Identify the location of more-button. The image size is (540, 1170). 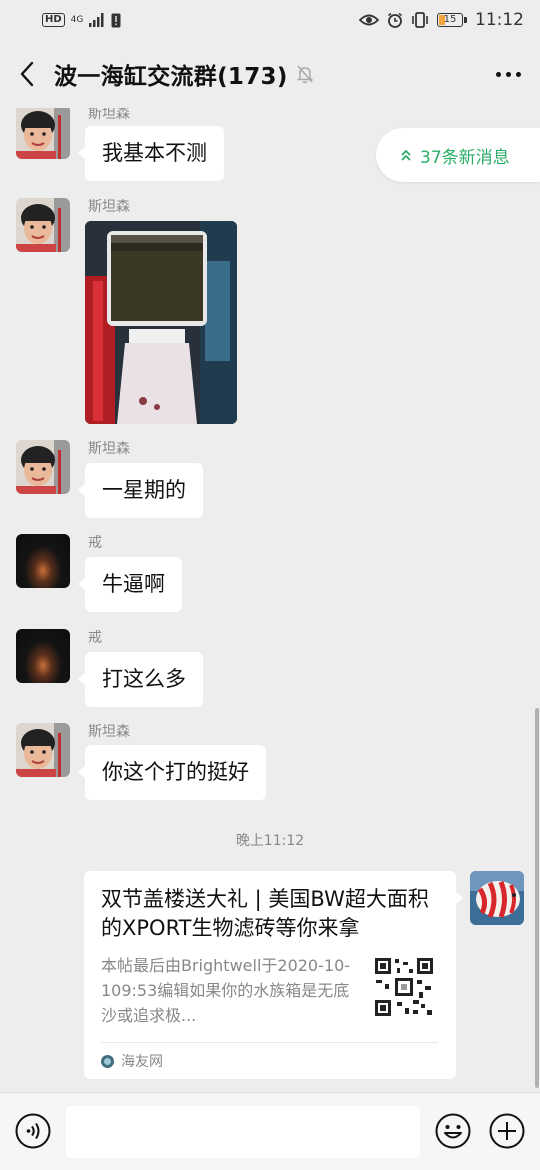
(508, 74).